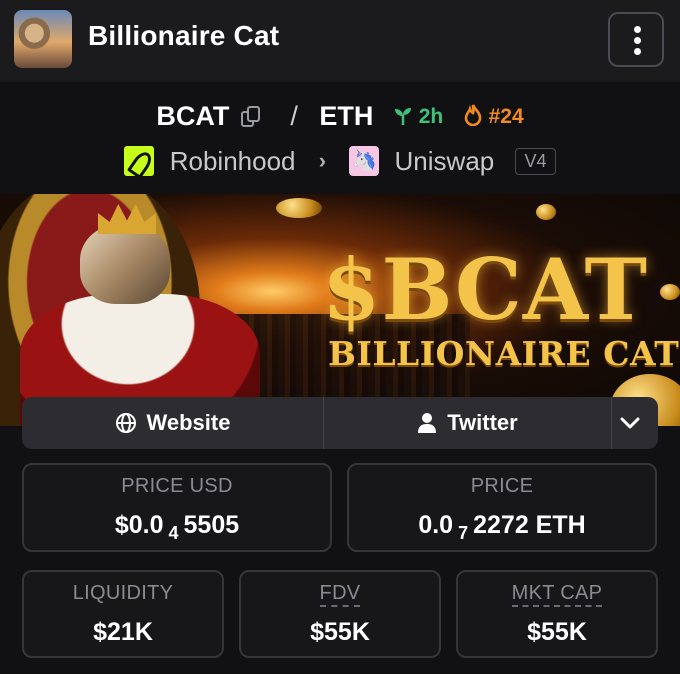 The width and height of the screenshot is (680, 674). What do you see at coordinates (123, 593) in the screenshot?
I see `liquidity-label: LIQUIDITY` at bounding box center [123, 593].